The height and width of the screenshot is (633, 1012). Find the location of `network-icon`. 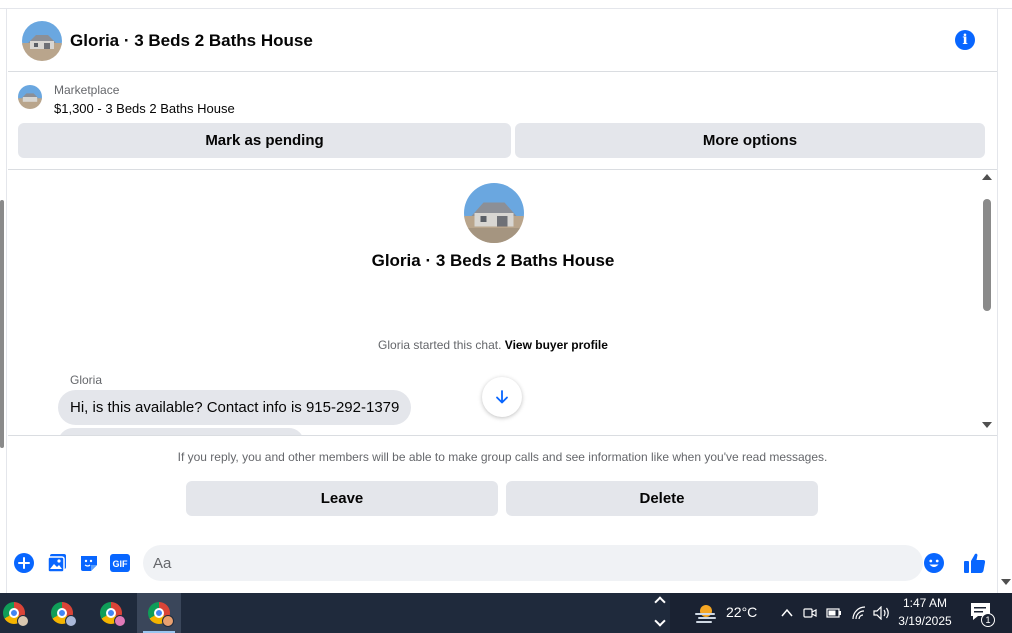

network-icon is located at coordinates (859, 613).